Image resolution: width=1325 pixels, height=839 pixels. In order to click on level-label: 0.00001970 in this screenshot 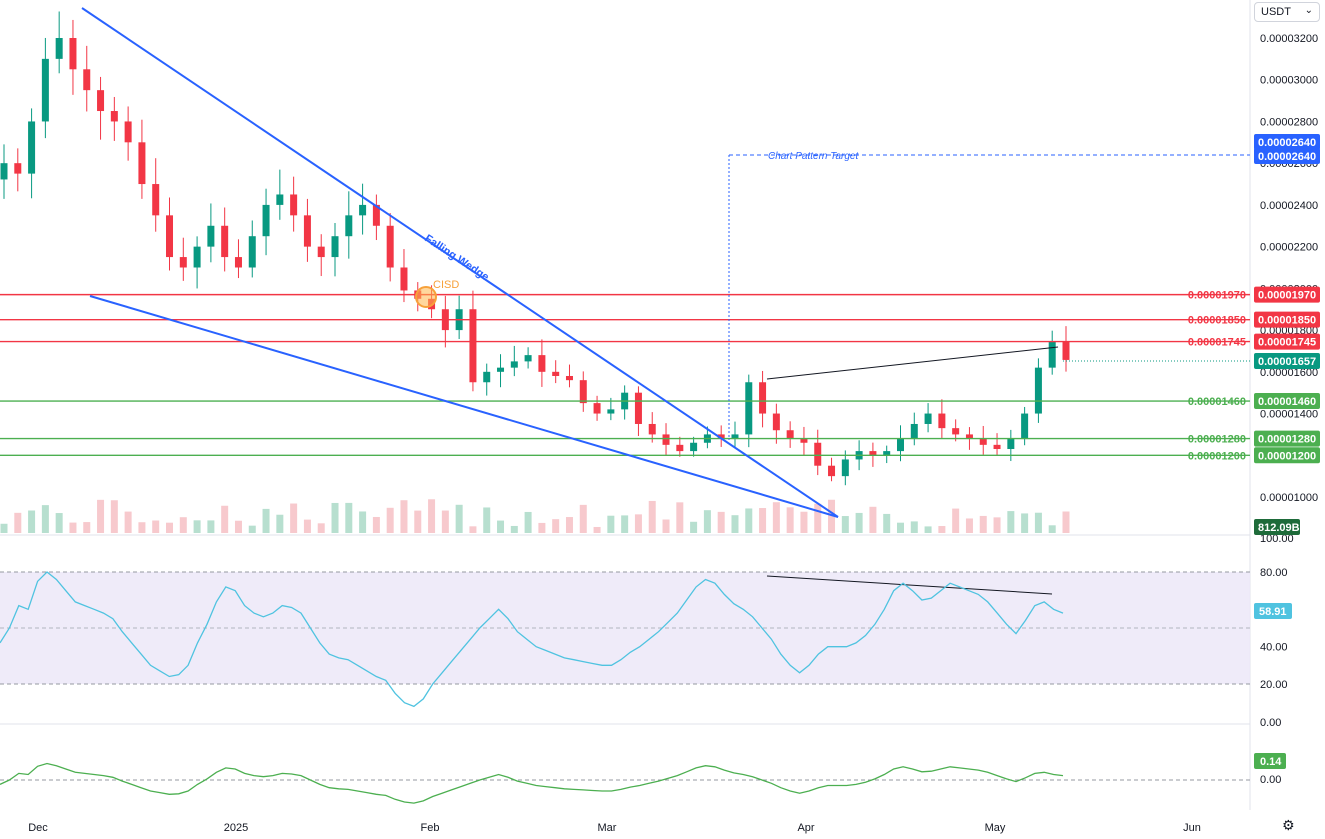, I will do `click(1217, 296)`.